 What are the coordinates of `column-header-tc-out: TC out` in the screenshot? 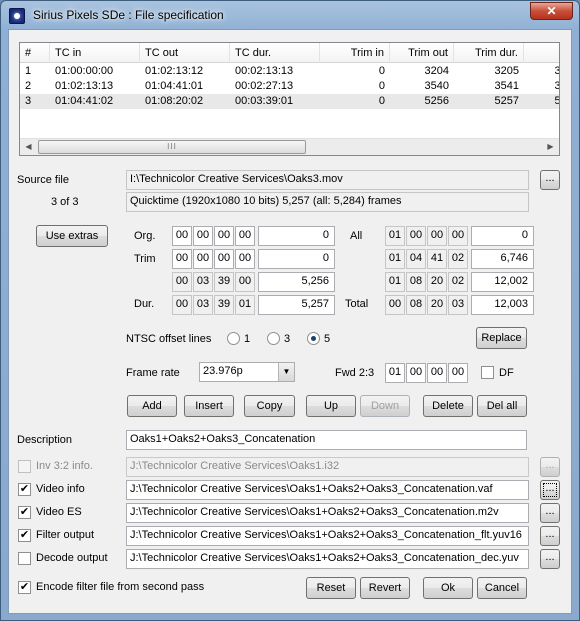 It's located at (185, 53).